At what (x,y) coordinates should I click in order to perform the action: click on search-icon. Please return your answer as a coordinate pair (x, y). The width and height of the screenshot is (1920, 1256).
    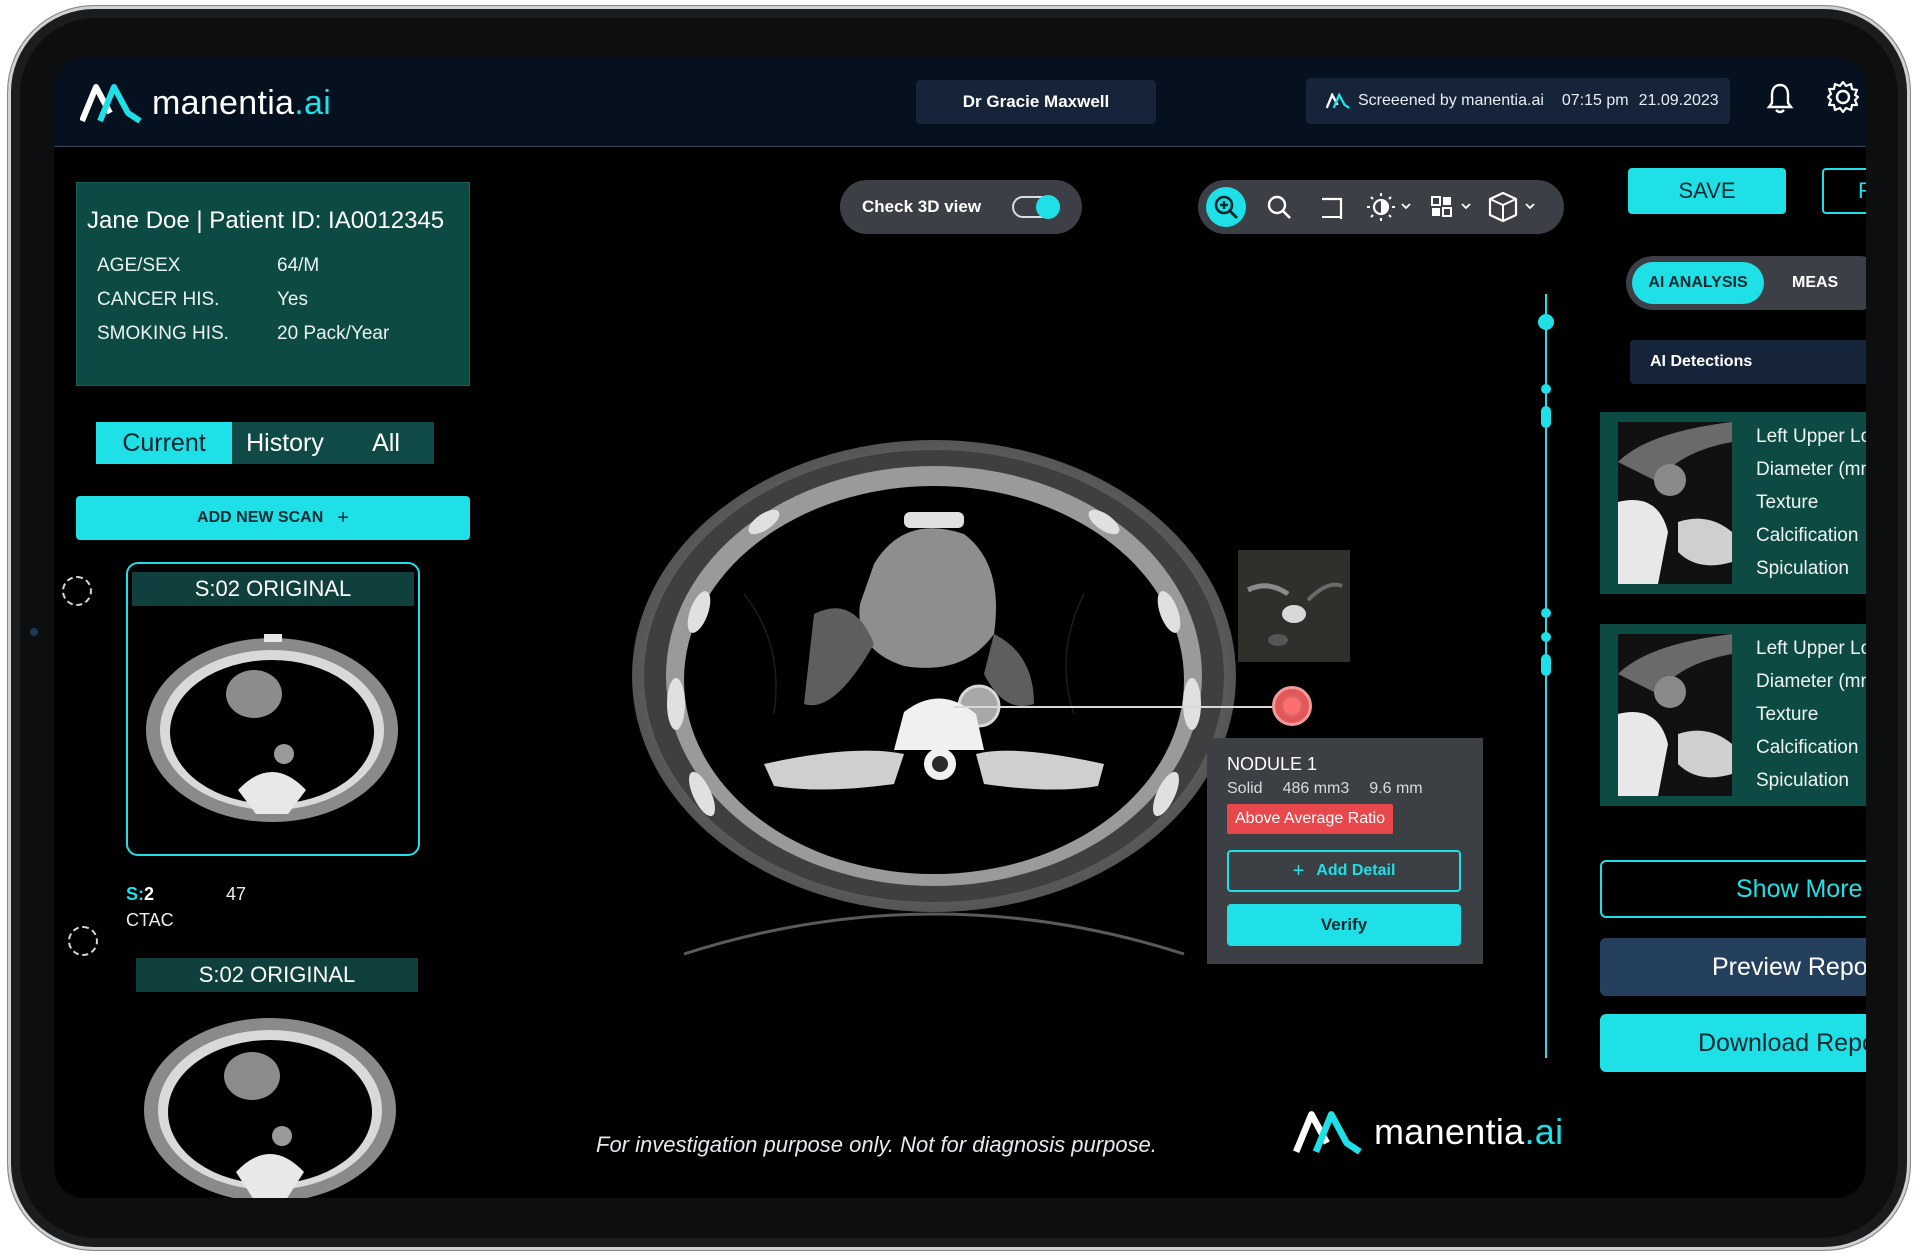
    Looking at the image, I should click on (1279, 207).